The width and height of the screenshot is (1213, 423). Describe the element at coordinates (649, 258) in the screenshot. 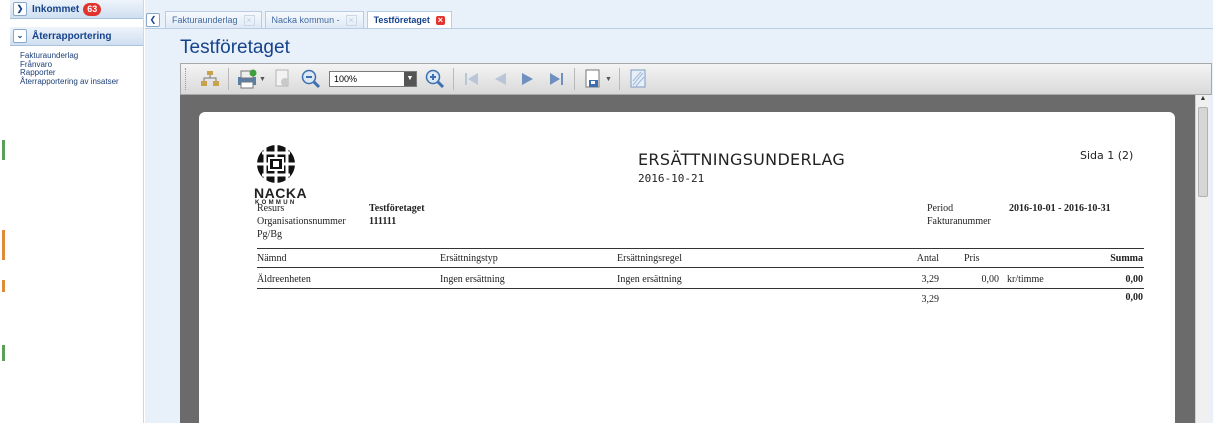

I see `column-header-regel: Ersättningsregel` at that location.